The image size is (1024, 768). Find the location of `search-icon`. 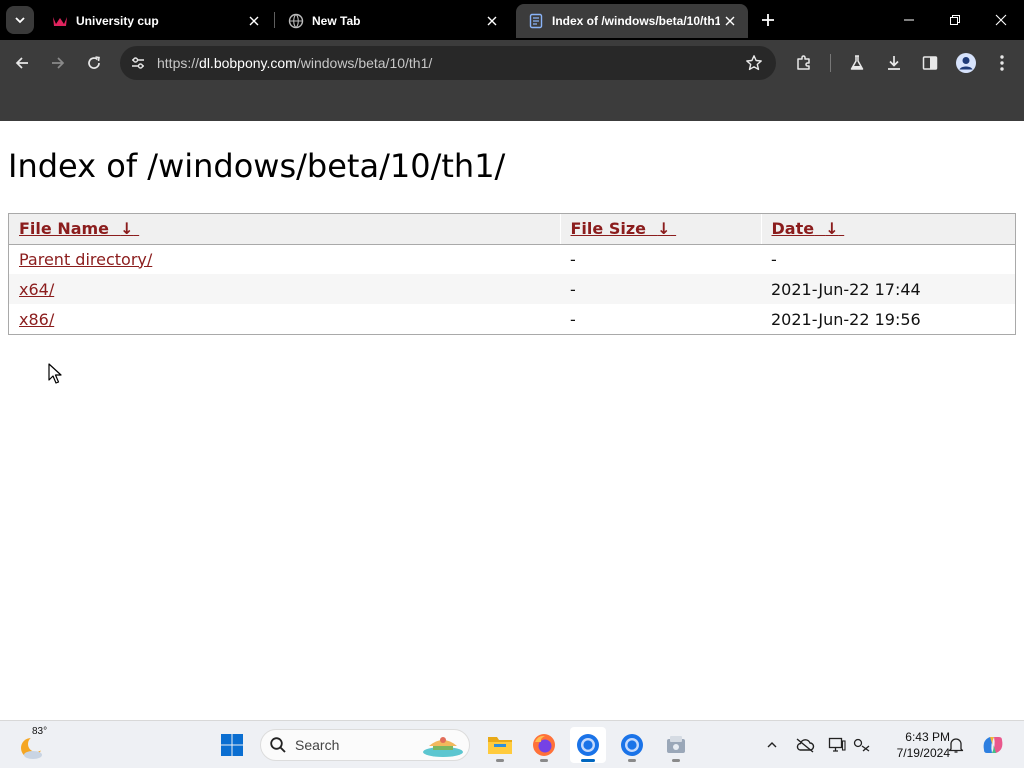

search-icon is located at coordinates (278, 745).